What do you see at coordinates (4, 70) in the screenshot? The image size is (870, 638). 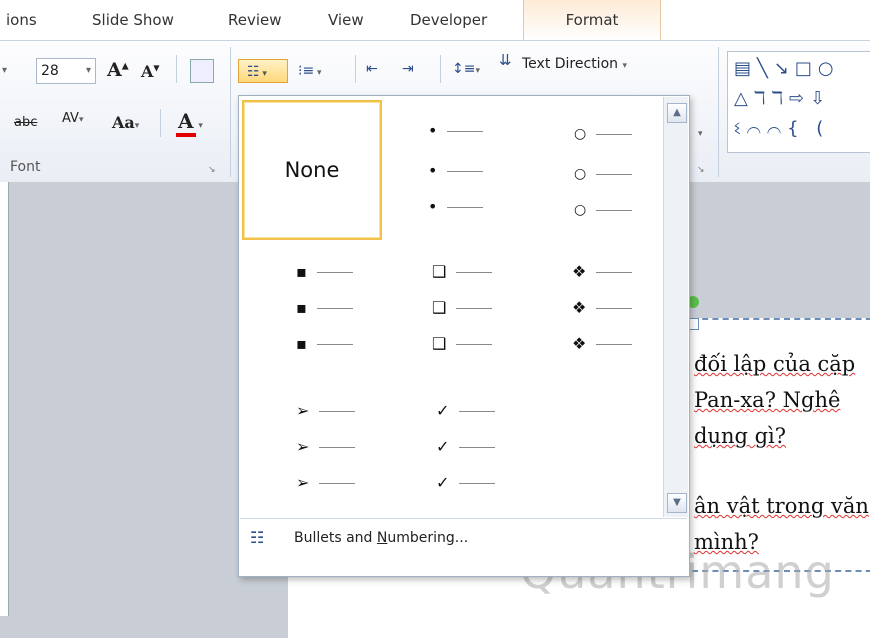 I see `font-name-dropdown-arrow: ▾` at bounding box center [4, 70].